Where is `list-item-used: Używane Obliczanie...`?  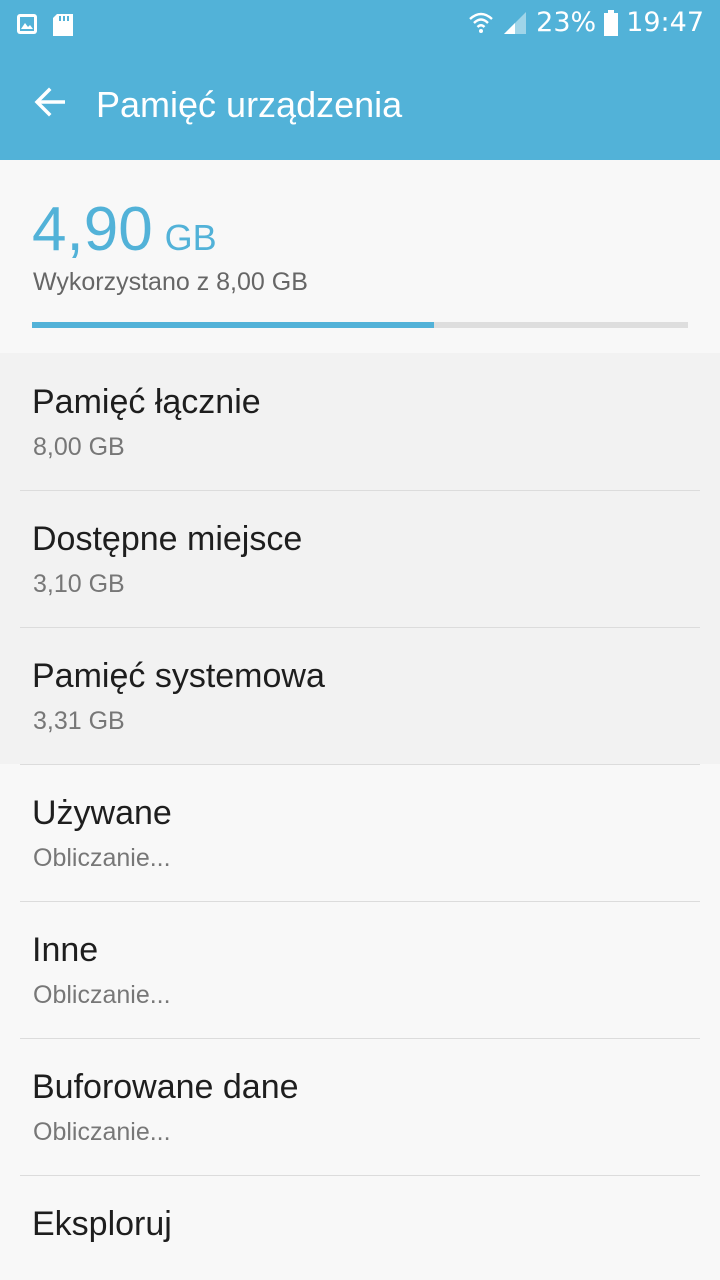 list-item-used: Używane Obliczanie... is located at coordinates (360, 832).